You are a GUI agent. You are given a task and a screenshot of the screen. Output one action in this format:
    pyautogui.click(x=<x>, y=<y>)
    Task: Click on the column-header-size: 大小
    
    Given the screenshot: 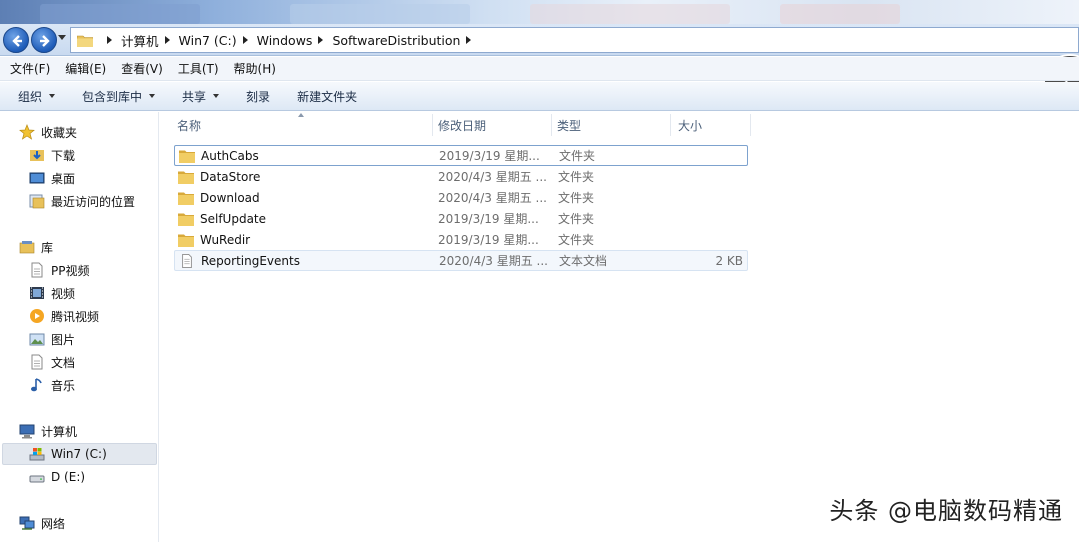 What is the action you would take?
    pyautogui.click(x=712, y=125)
    